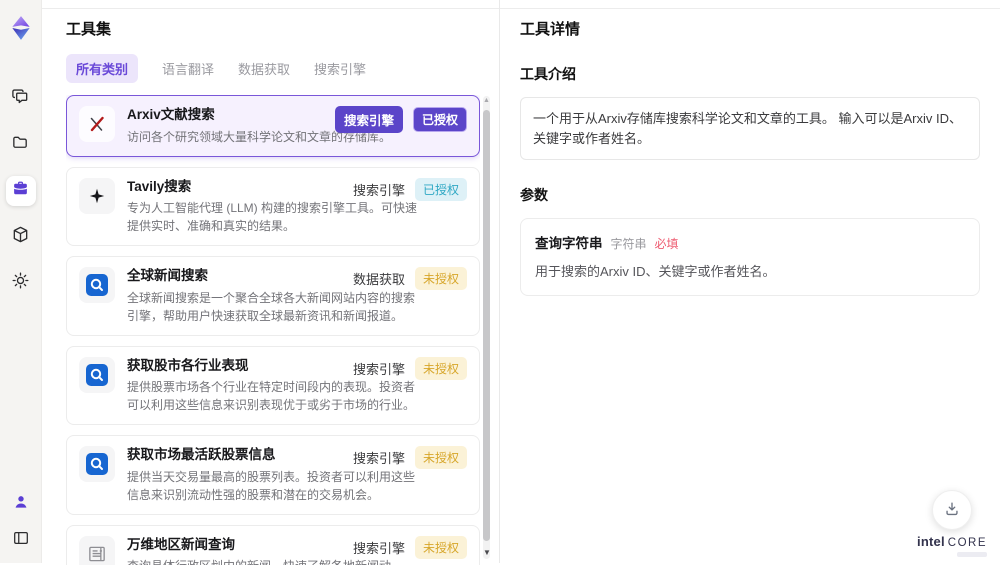 This screenshot has height=565, width=1000. What do you see at coordinates (273, 544) in the screenshot?
I see `tool-card: 万维地区新闻查询查询具体行政区划内的新闻，快速了解各地新闻动搜索引擎未授权` at bounding box center [273, 544].